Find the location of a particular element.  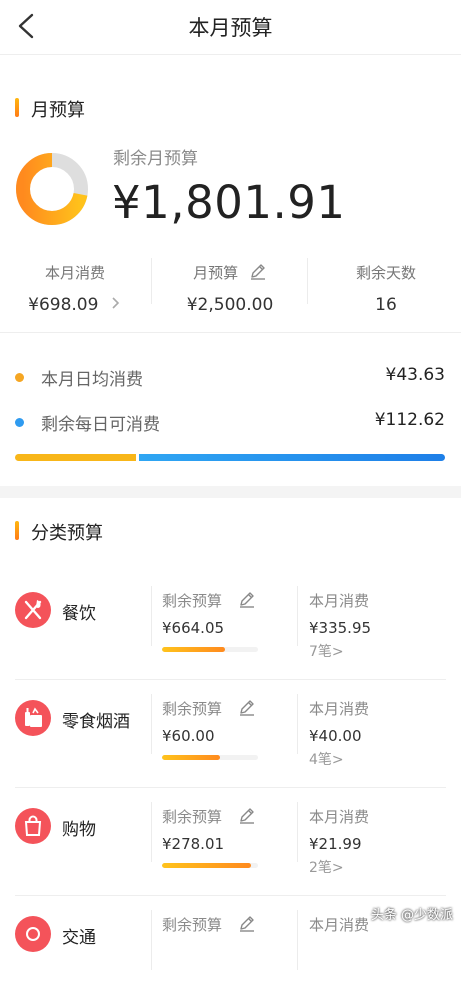

orange-dot-icon is located at coordinates (19, 377).